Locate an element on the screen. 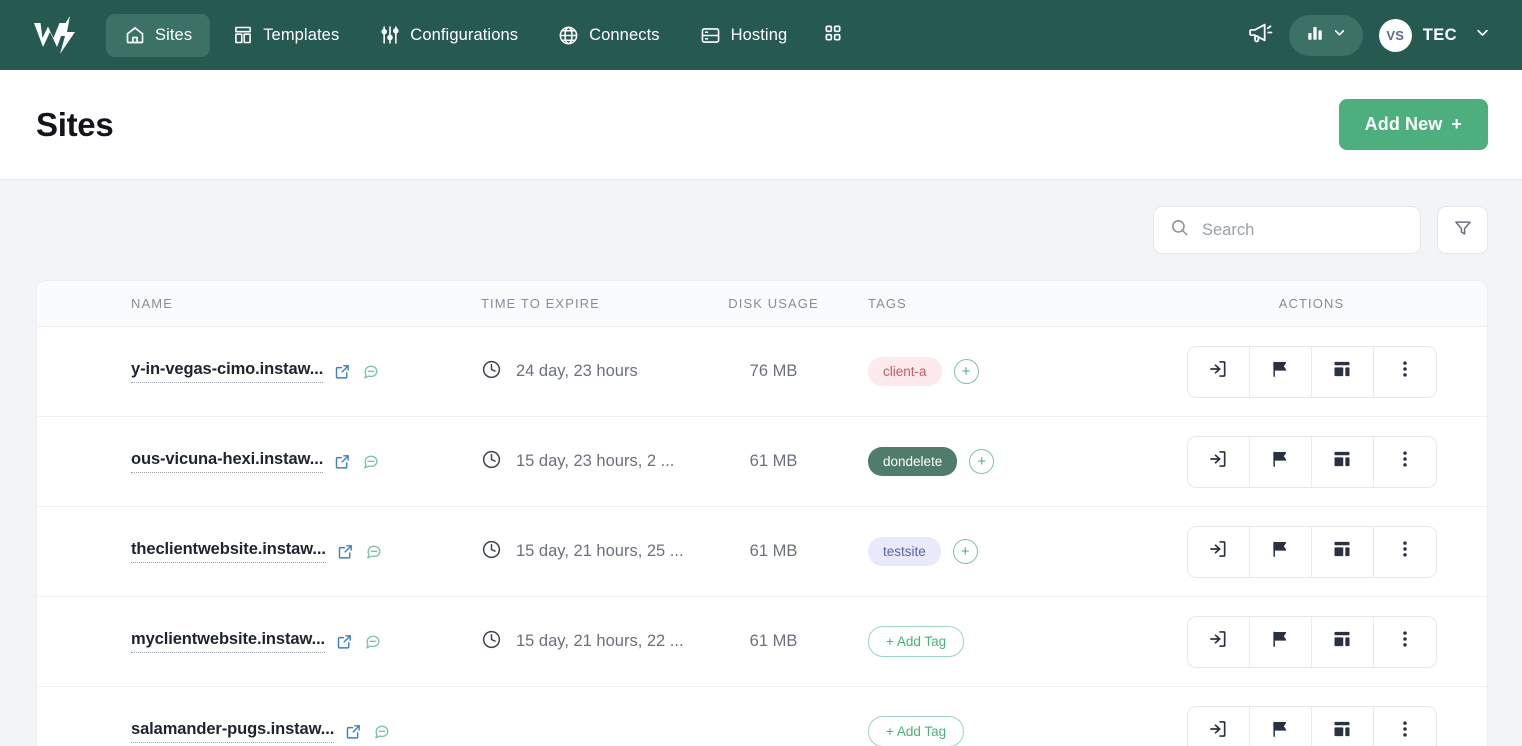 This screenshot has width=1522, height=746. add-new-button: Add New + is located at coordinates (1413, 124).